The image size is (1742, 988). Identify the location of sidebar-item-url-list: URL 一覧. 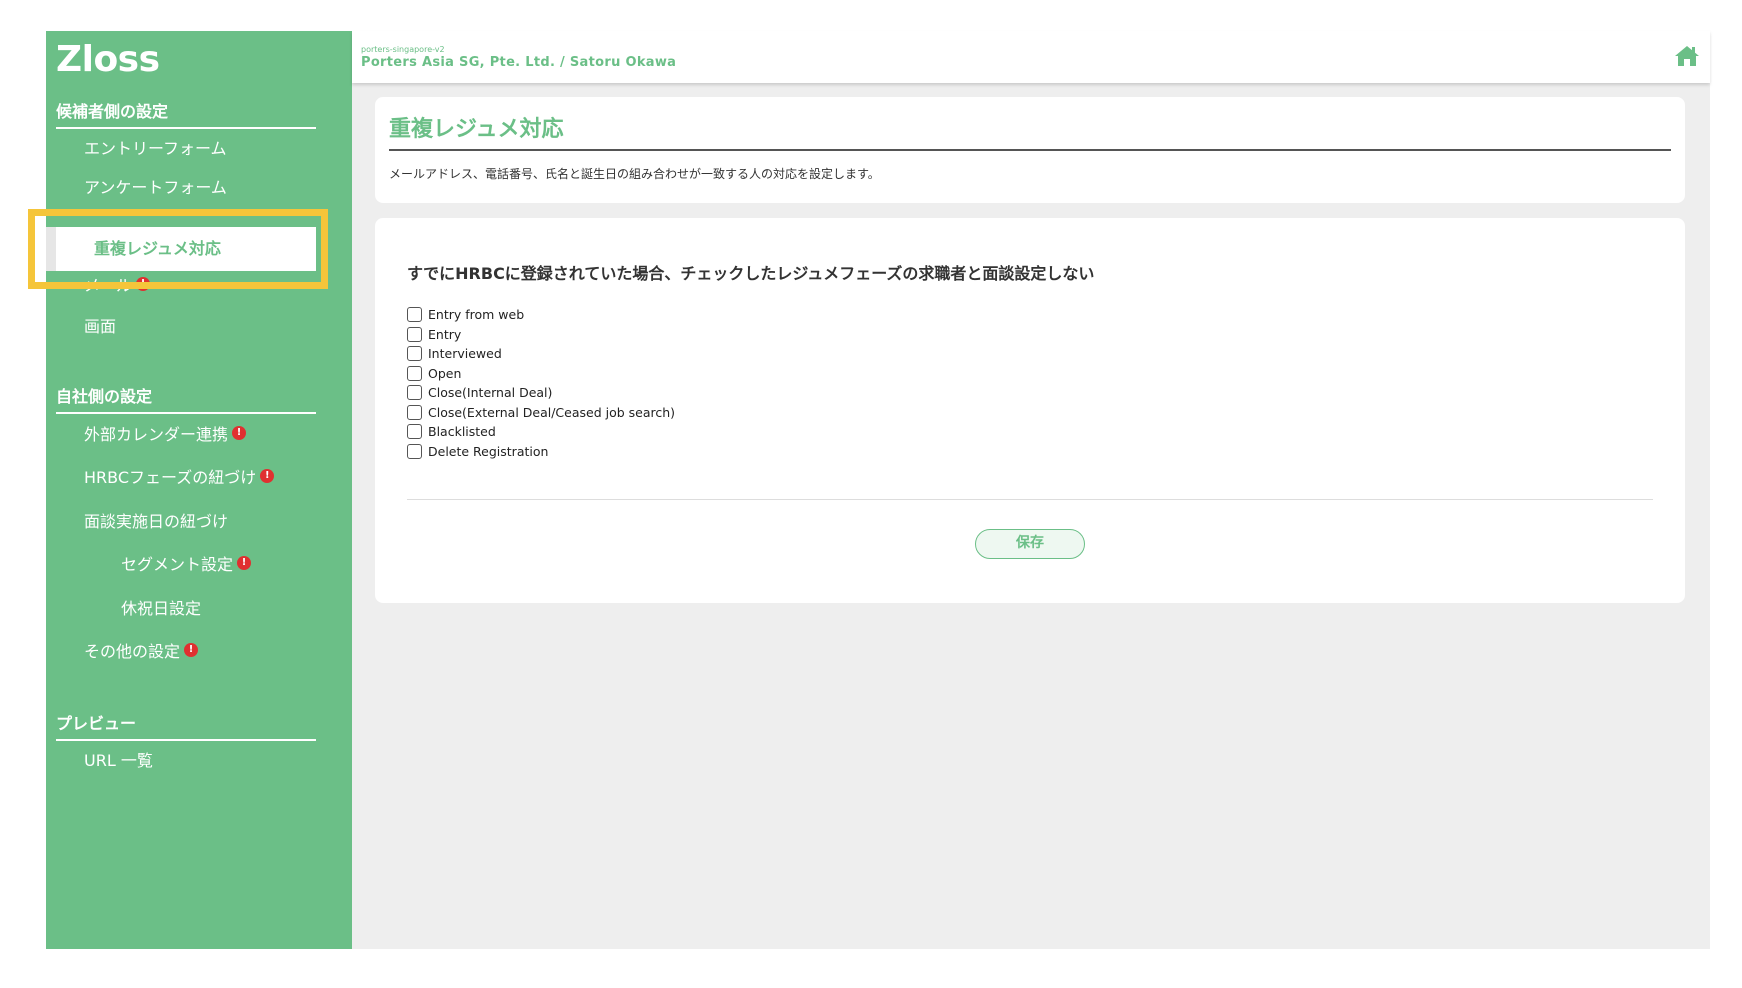
(118, 761).